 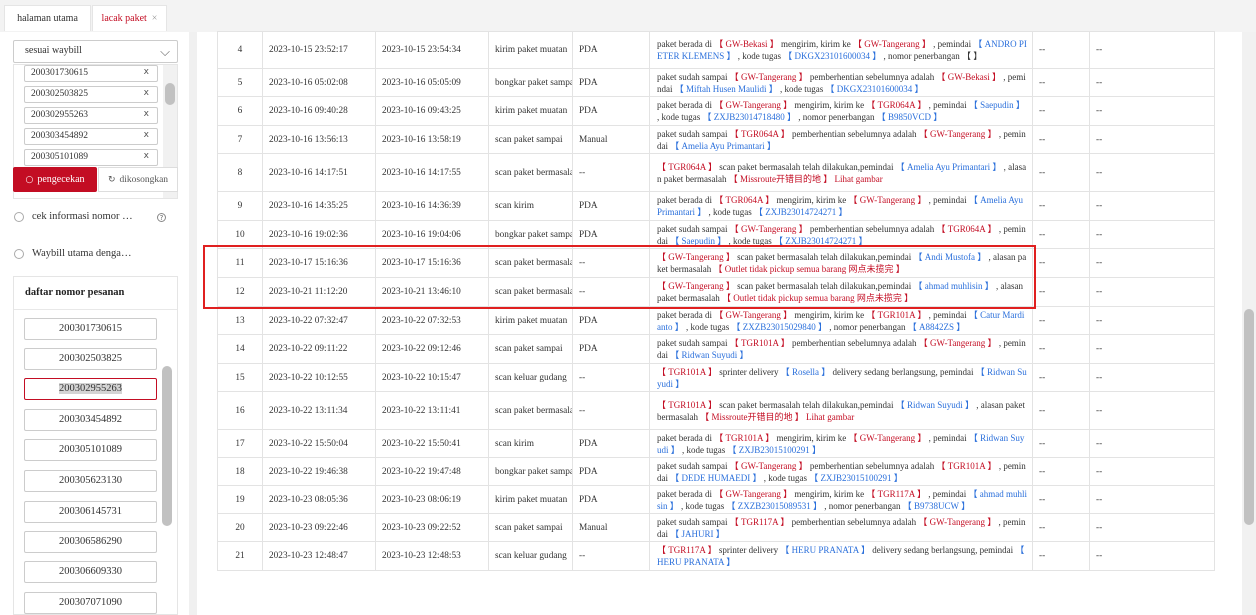 What do you see at coordinates (90, 572) in the screenshot?
I see `order-item: 200306609330` at bounding box center [90, 572].